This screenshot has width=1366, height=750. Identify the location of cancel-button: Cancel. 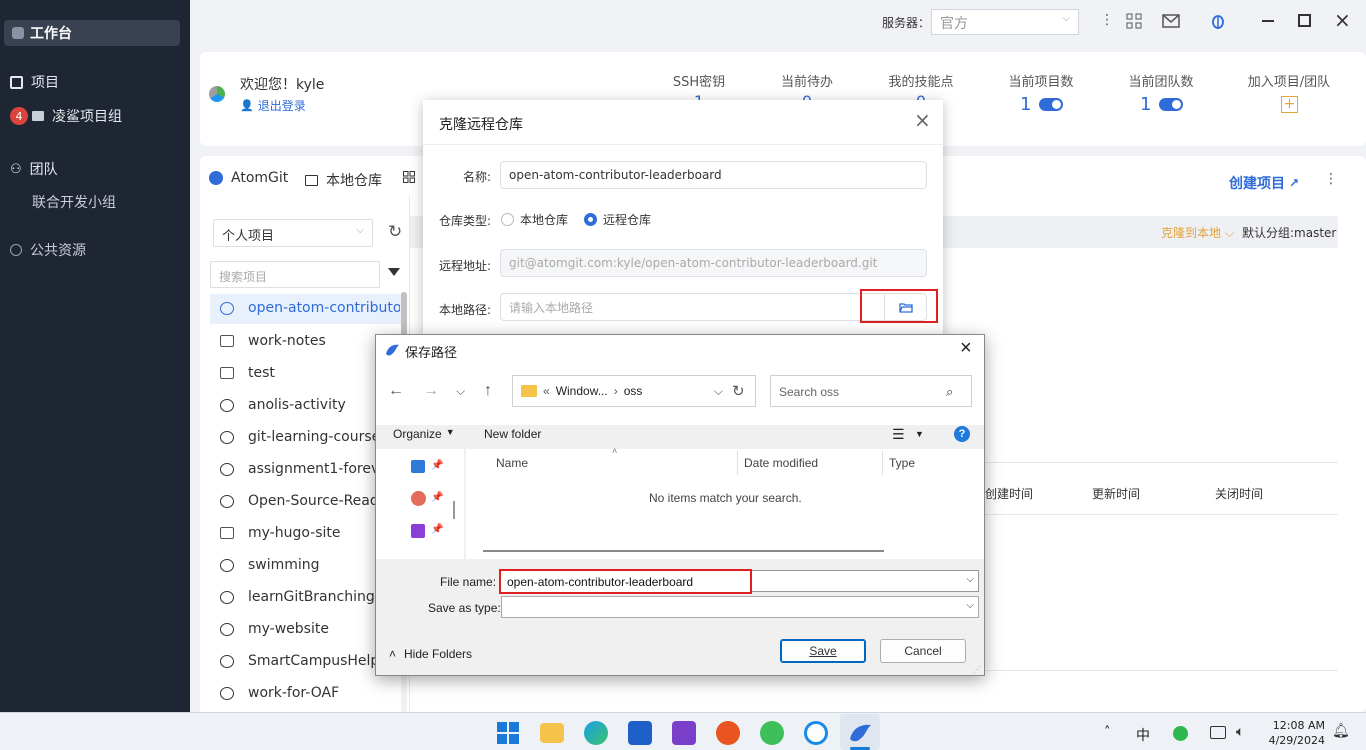
(923, 651).